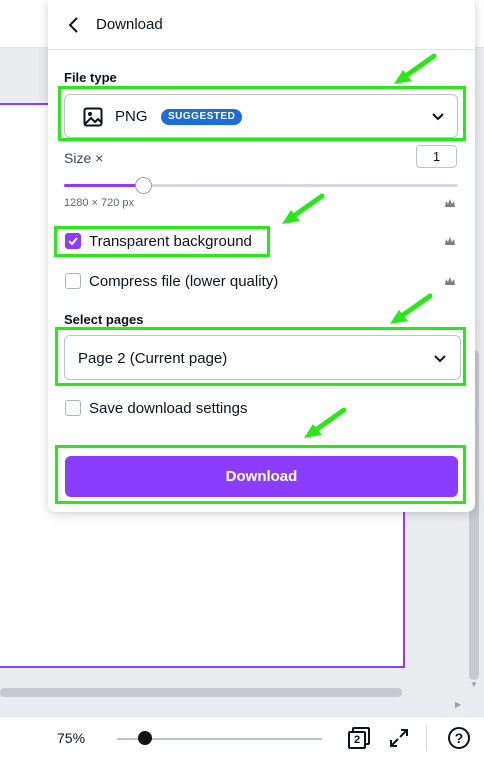 This screenshot has height=758, width=484. I want to click on panel-title: Download, so click(129, 24).